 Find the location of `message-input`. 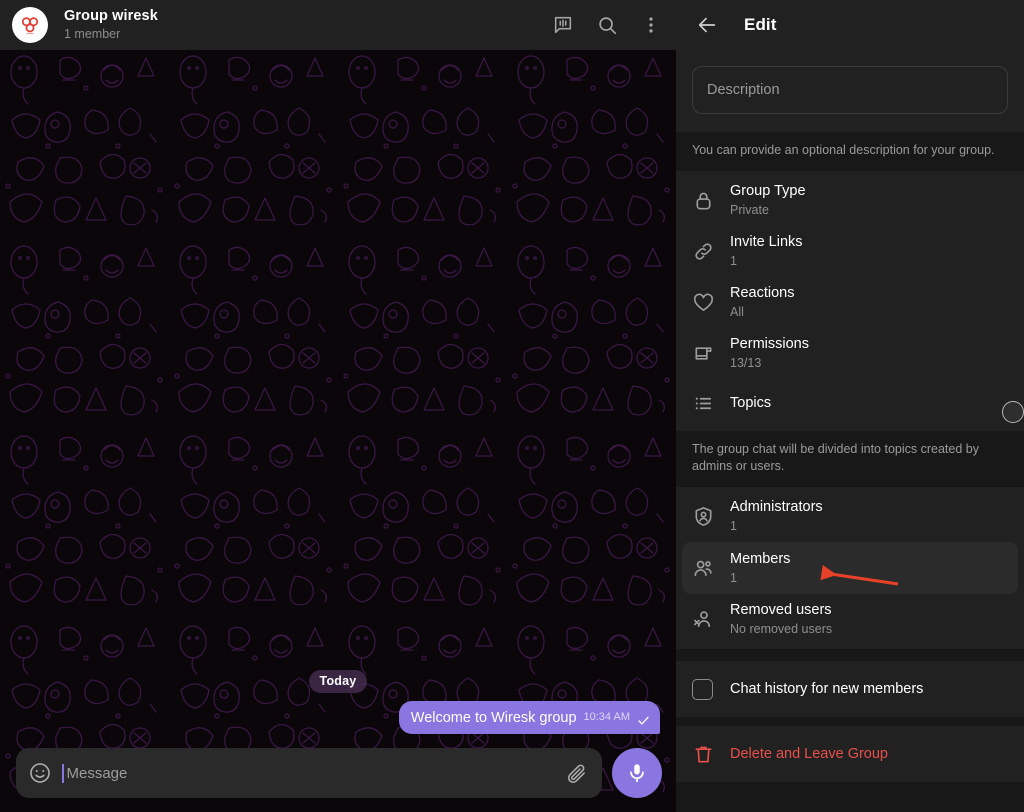

message-input is located at coordinates (310, 773).